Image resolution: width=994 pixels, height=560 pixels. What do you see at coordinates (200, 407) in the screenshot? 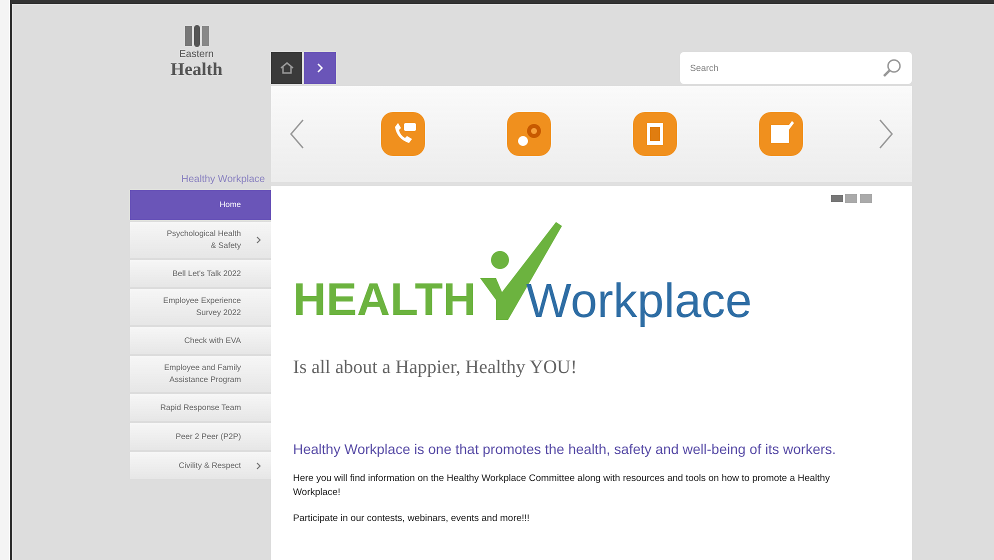
I see `sidebar-item: Rapid Response Team` at bounding box center [200, 407].